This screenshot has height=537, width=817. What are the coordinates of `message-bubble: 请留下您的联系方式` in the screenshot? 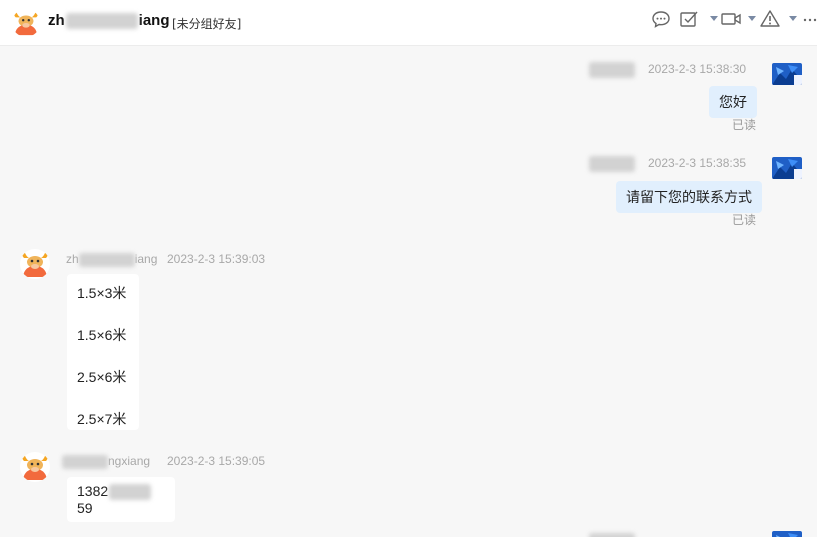 It's located at (689, 197).